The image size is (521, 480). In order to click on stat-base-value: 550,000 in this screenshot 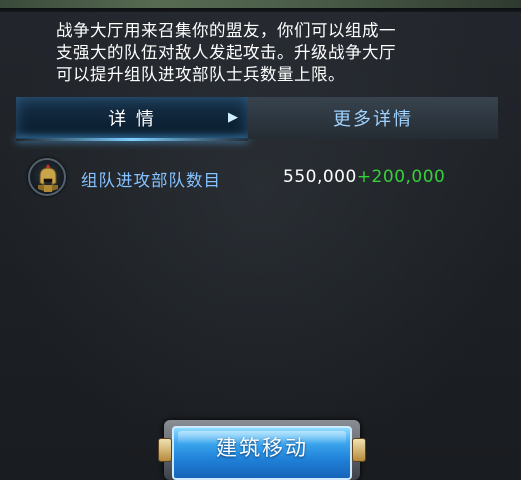, I will do `click(320, 177)`.